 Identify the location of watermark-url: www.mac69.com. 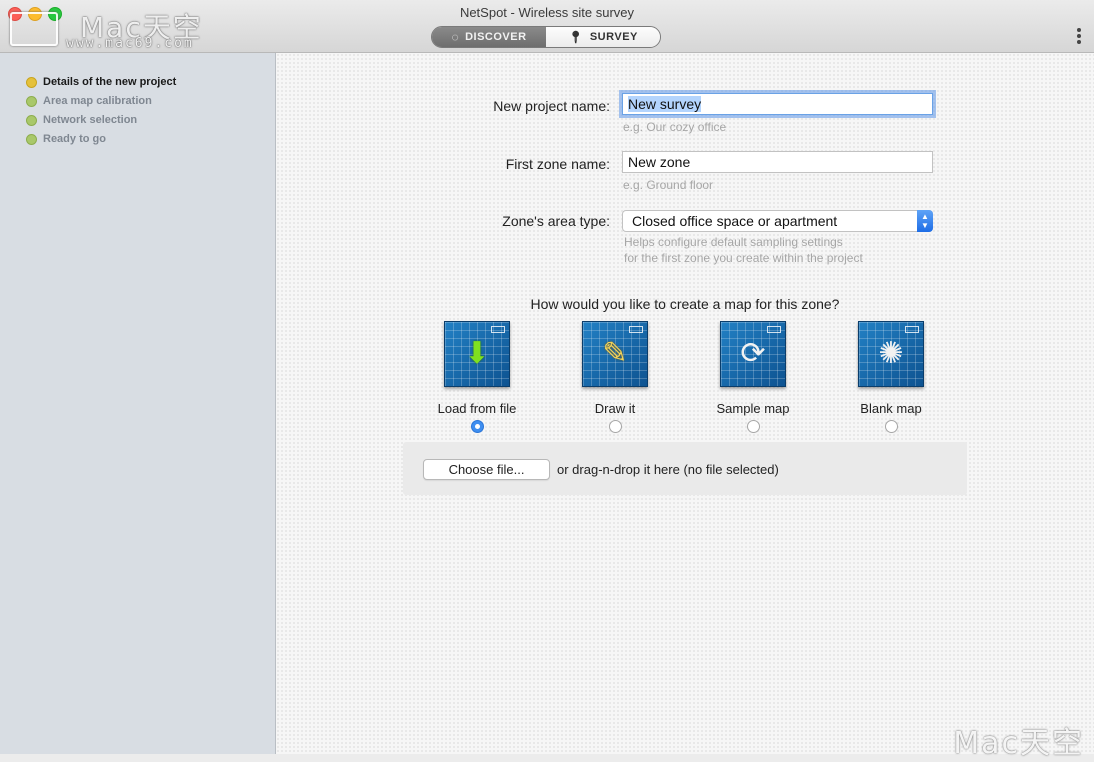
(130, 43).